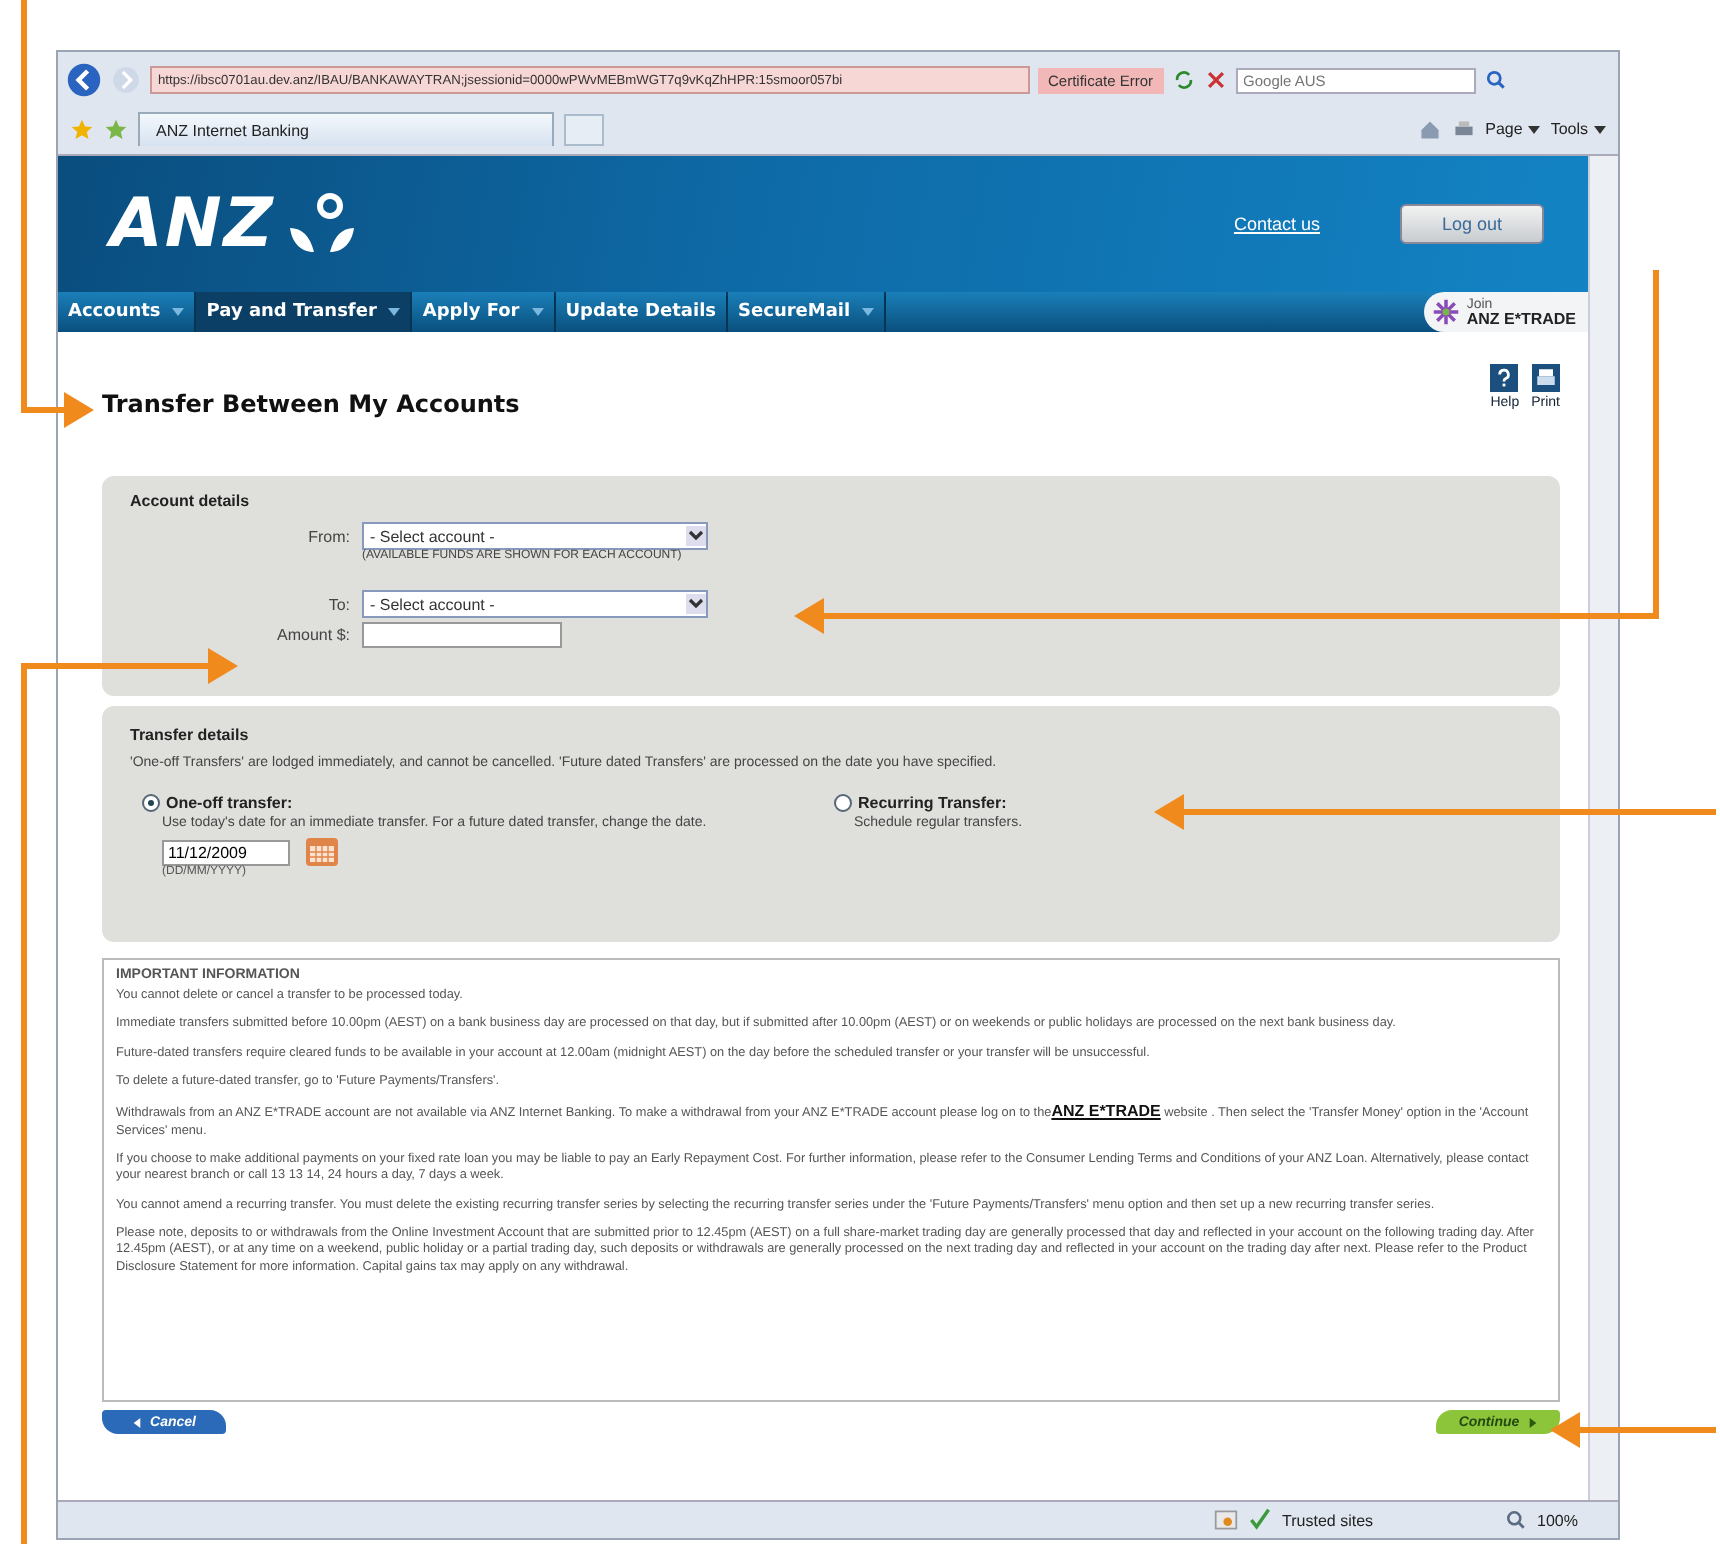  Describe the element at coordinates (338, 604) in the screenshot. I see `field-label: To:` at that location.